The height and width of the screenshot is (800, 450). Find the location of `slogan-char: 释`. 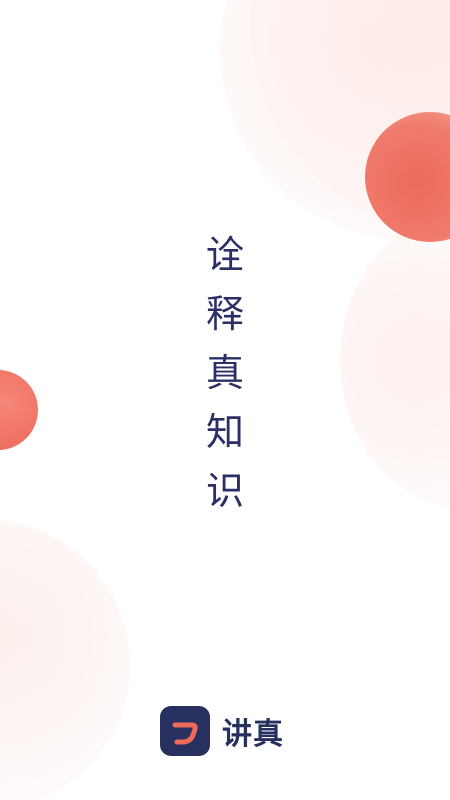

slogan-char: 释 is located at coordinates (224, 314).